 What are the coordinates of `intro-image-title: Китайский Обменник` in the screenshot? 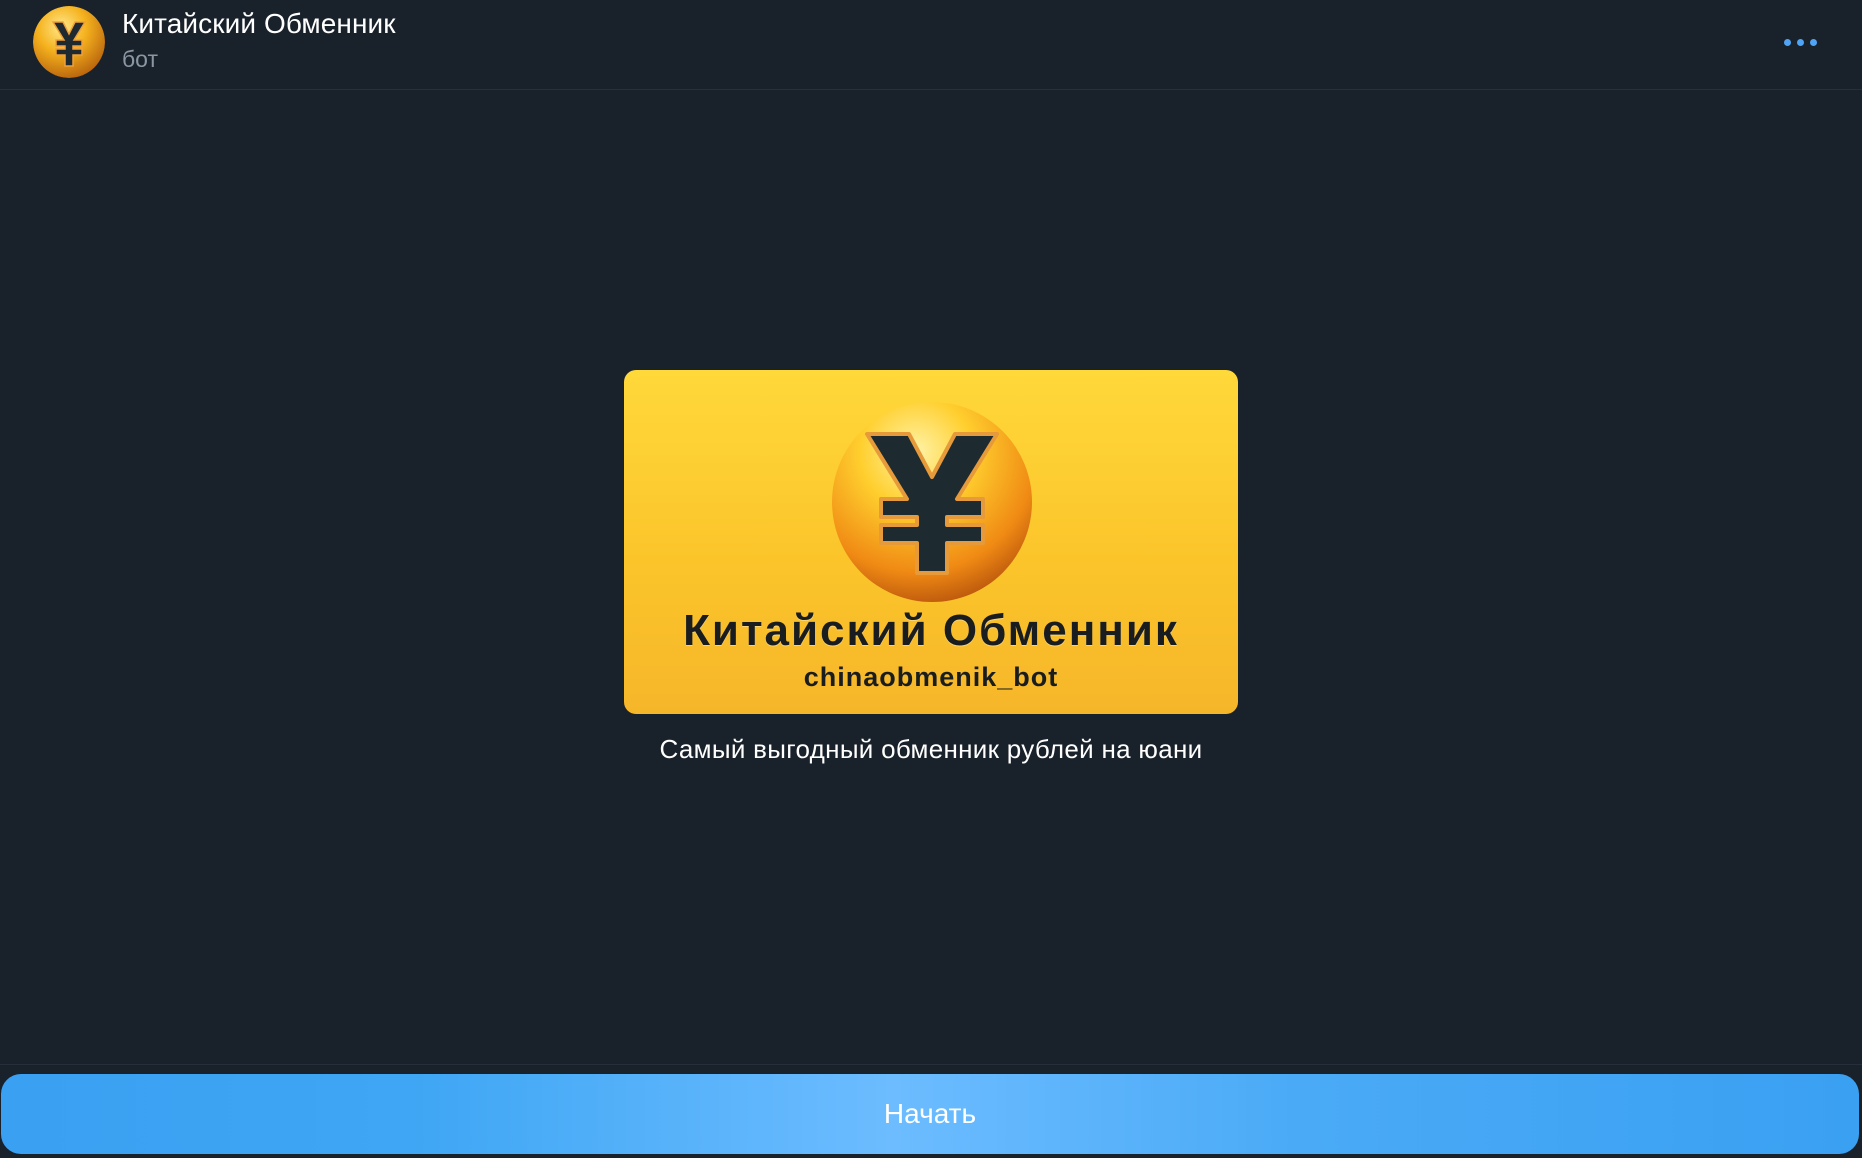 It's located at (931, 630).